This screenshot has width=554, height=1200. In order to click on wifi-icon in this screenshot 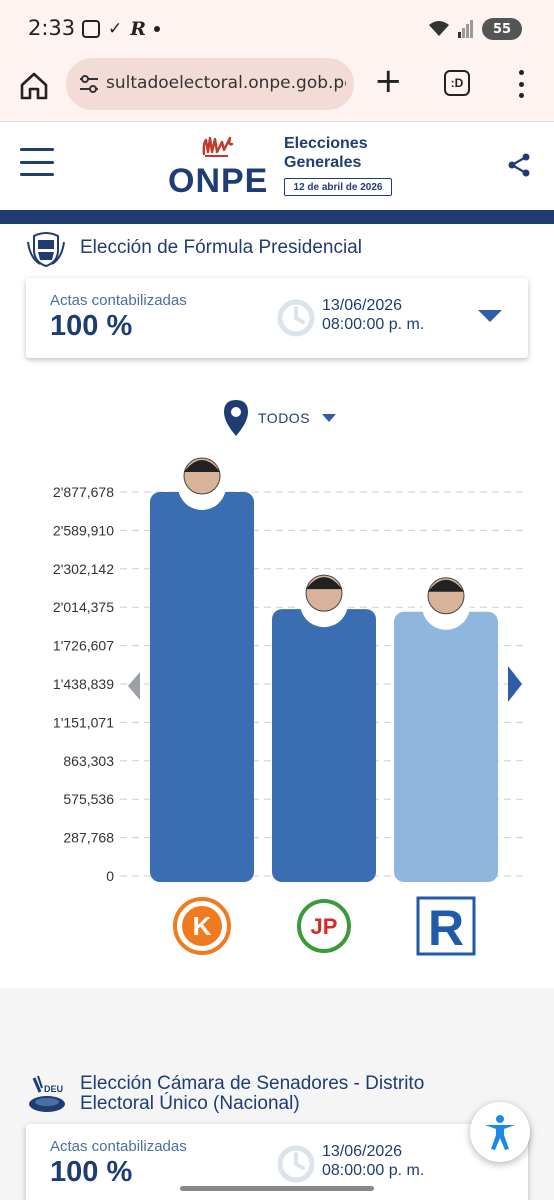, I will do `click(439, 28)`.